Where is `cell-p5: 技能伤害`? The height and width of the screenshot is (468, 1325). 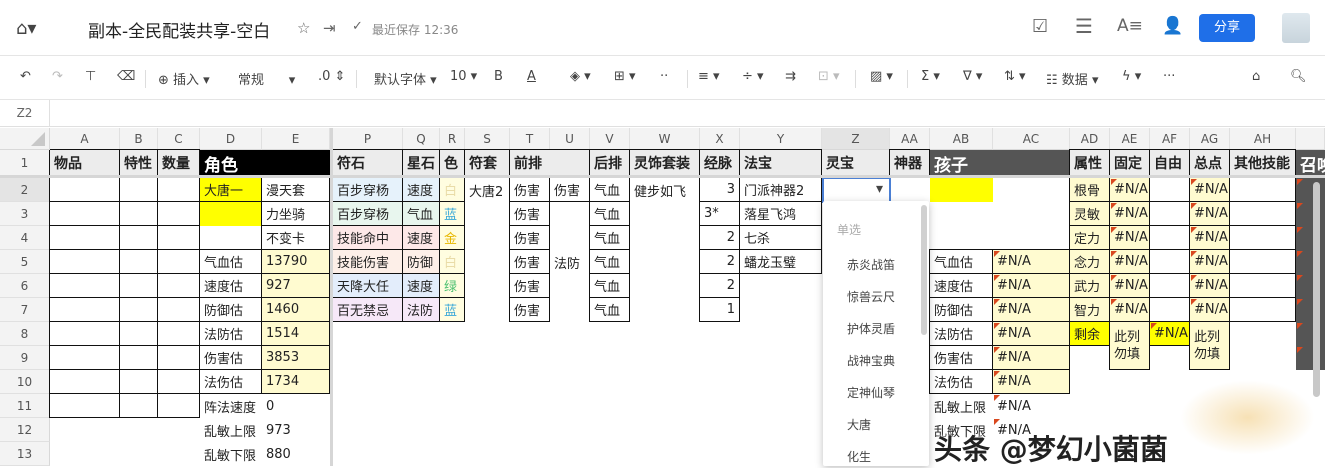 cell-p5: 技能伤害 is located at coordinates (367, 261).